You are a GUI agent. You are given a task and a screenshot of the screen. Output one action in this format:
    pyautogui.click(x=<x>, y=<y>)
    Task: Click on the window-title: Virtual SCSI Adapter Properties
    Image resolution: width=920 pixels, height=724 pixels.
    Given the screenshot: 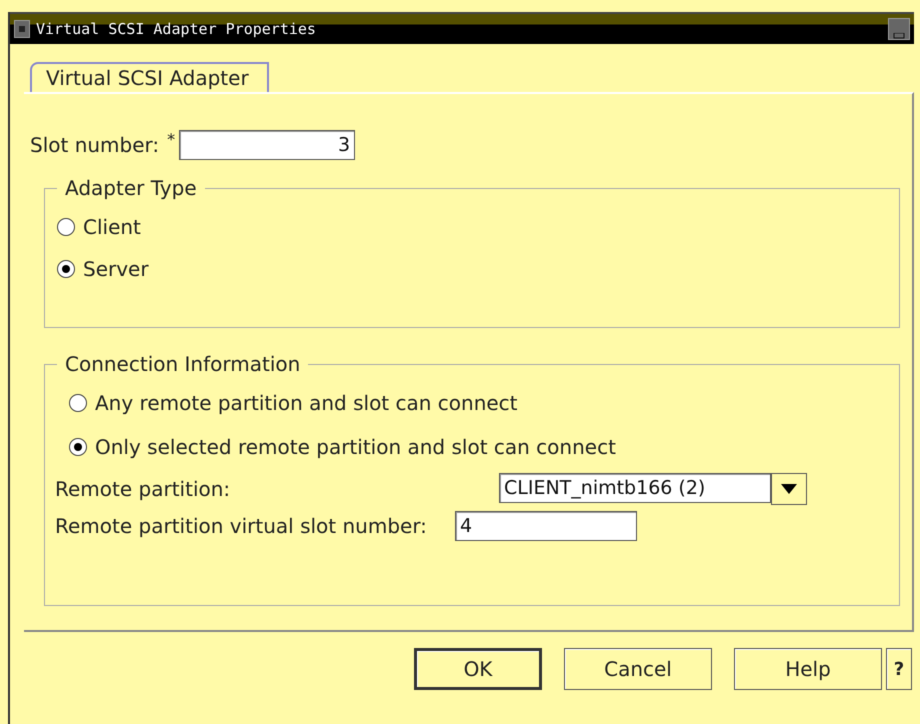 What is the action you would take?
    pyautogui.click(x=176, y=29)
    